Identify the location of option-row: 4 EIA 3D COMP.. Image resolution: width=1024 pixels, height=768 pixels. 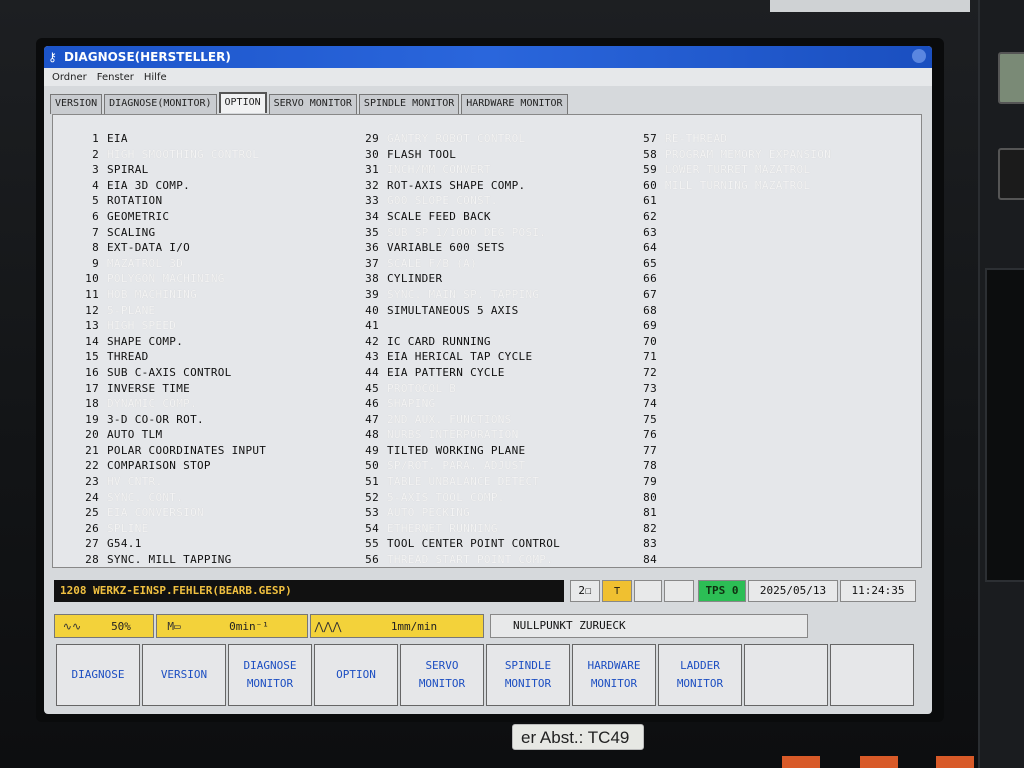
(171, 186).